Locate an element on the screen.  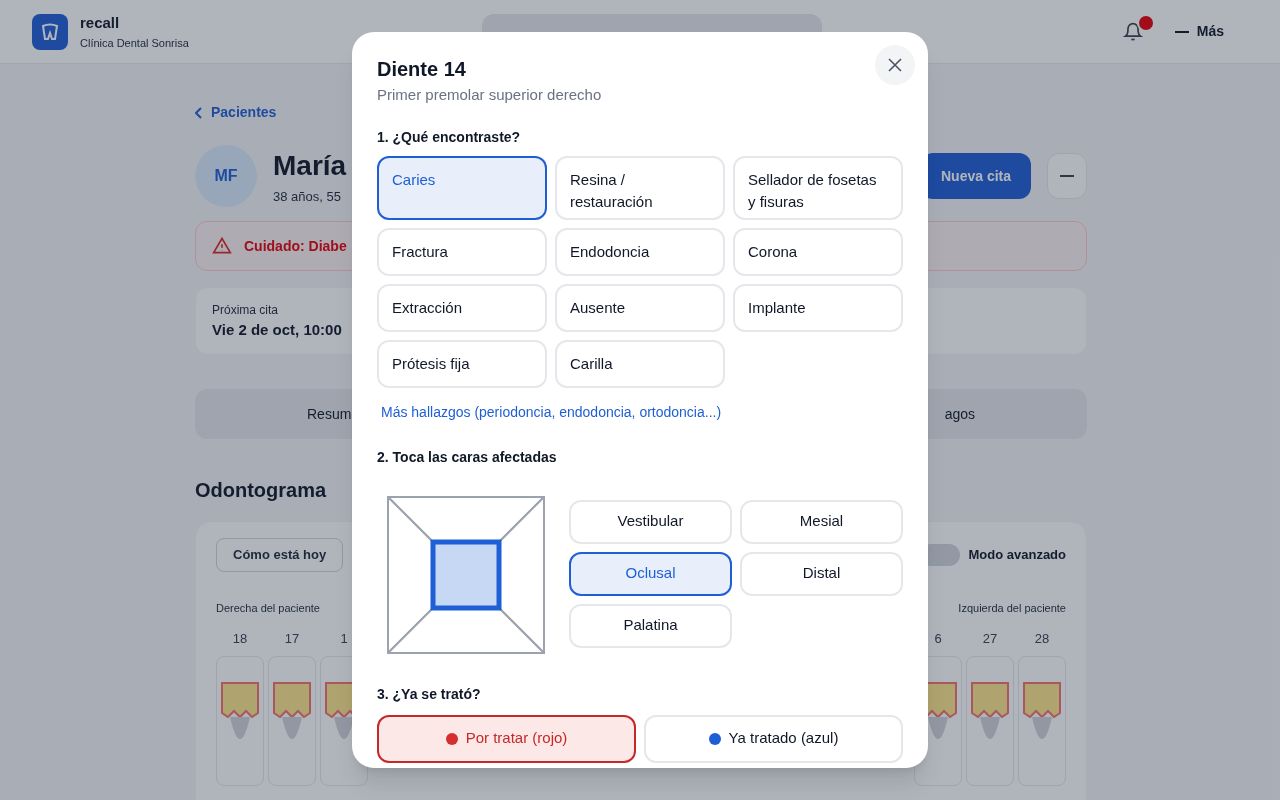
tooth-number: 17 is located at coordinates (292, 638).